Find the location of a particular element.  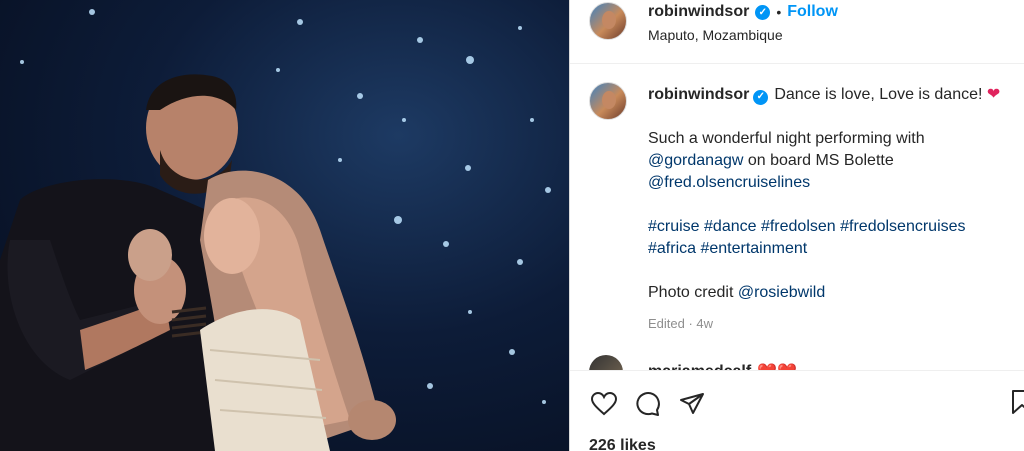

caption-line2: Such a wonderful night performing with is located at coordinates (786, 138).